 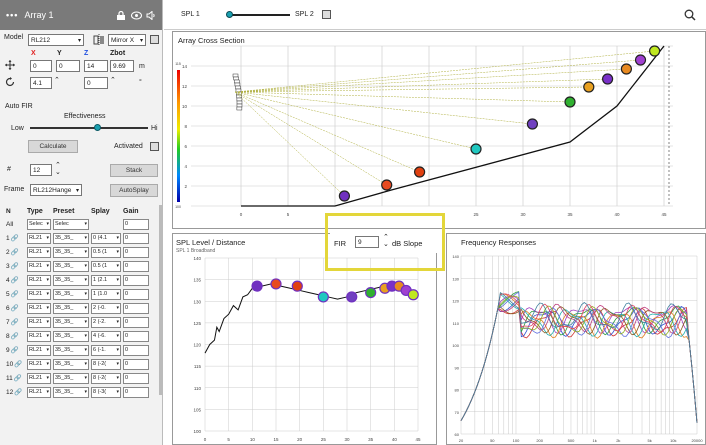 What do you see at coordinates (367, 242) in the screenshot?
I see `fir-input: 9` at bounding box center [367, 242].